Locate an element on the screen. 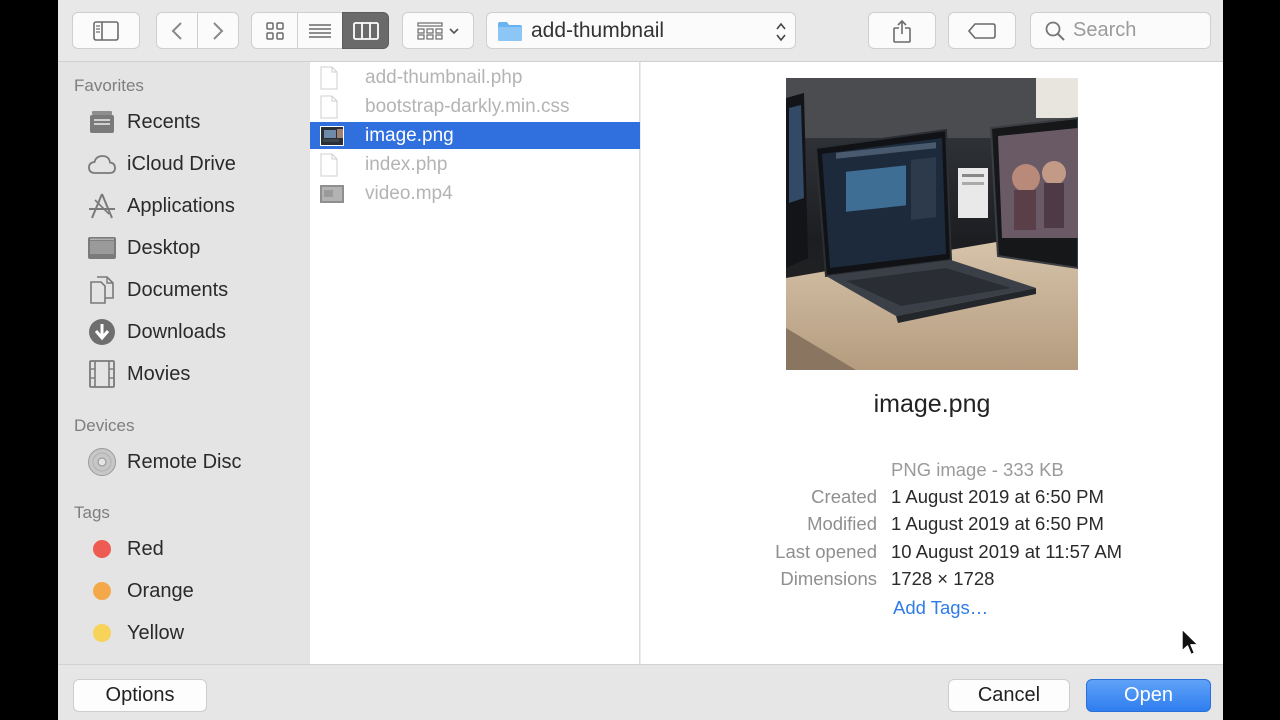 The height and width of the screenshot is (720, 1280). file-name: index.php is located at coordinates (406, 164).